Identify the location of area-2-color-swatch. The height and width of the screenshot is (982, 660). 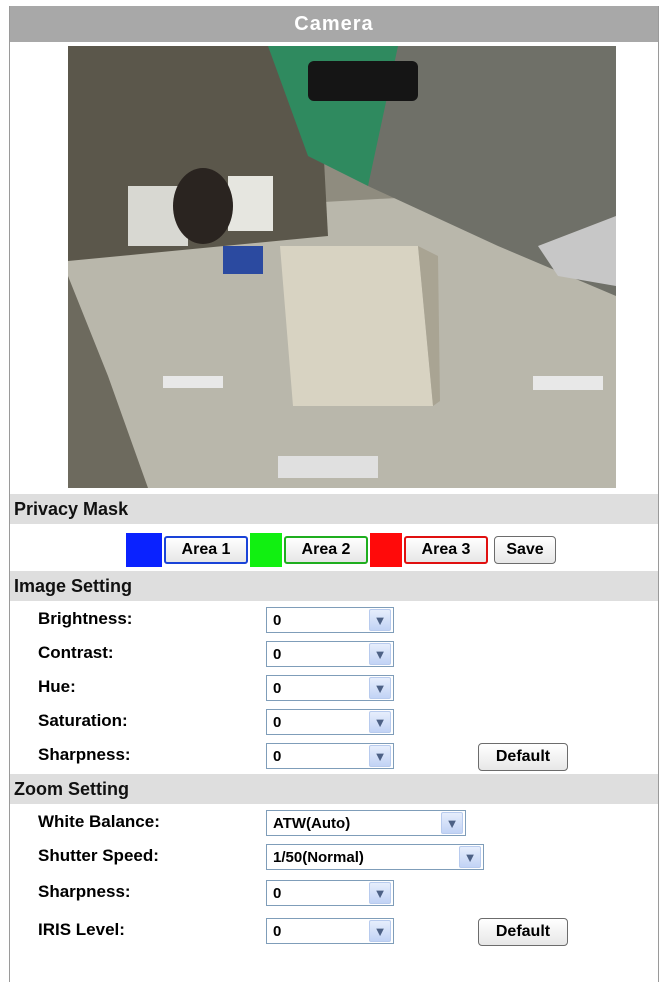
(266, 550).